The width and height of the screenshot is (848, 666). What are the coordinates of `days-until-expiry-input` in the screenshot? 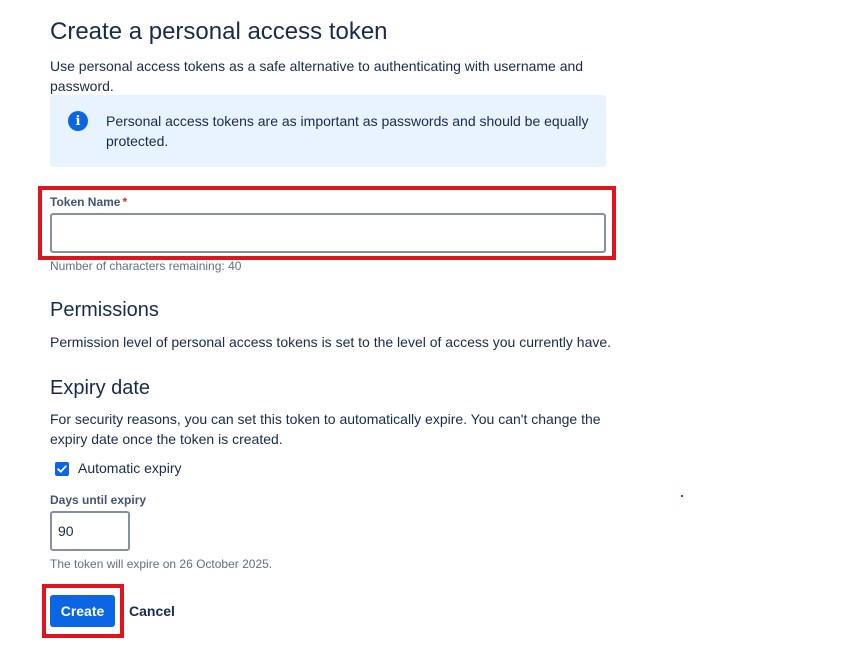 It's located at (90, 531).